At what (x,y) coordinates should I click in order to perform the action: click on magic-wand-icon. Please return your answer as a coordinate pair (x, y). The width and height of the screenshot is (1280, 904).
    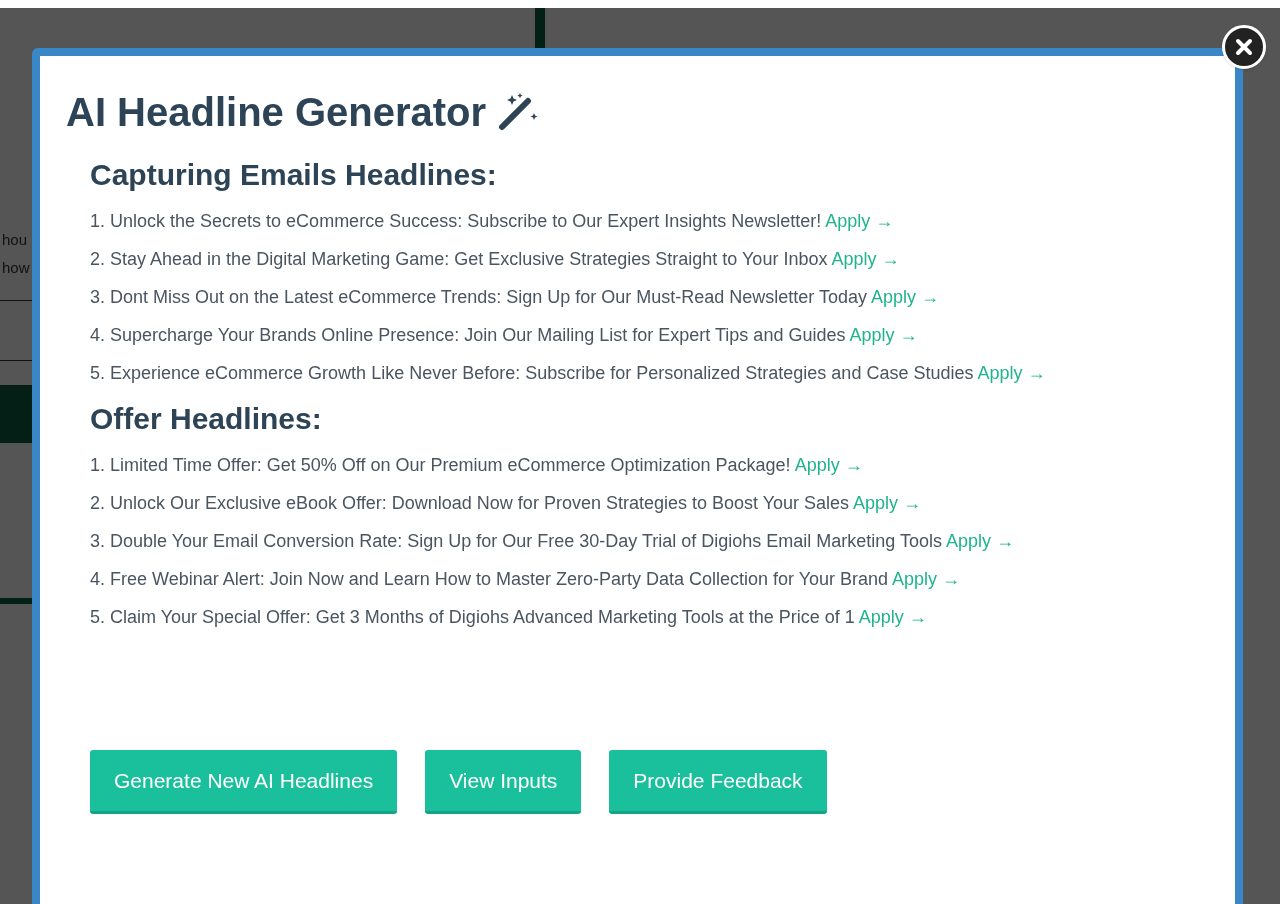
    Looking at the image, I should click on (519, 112).